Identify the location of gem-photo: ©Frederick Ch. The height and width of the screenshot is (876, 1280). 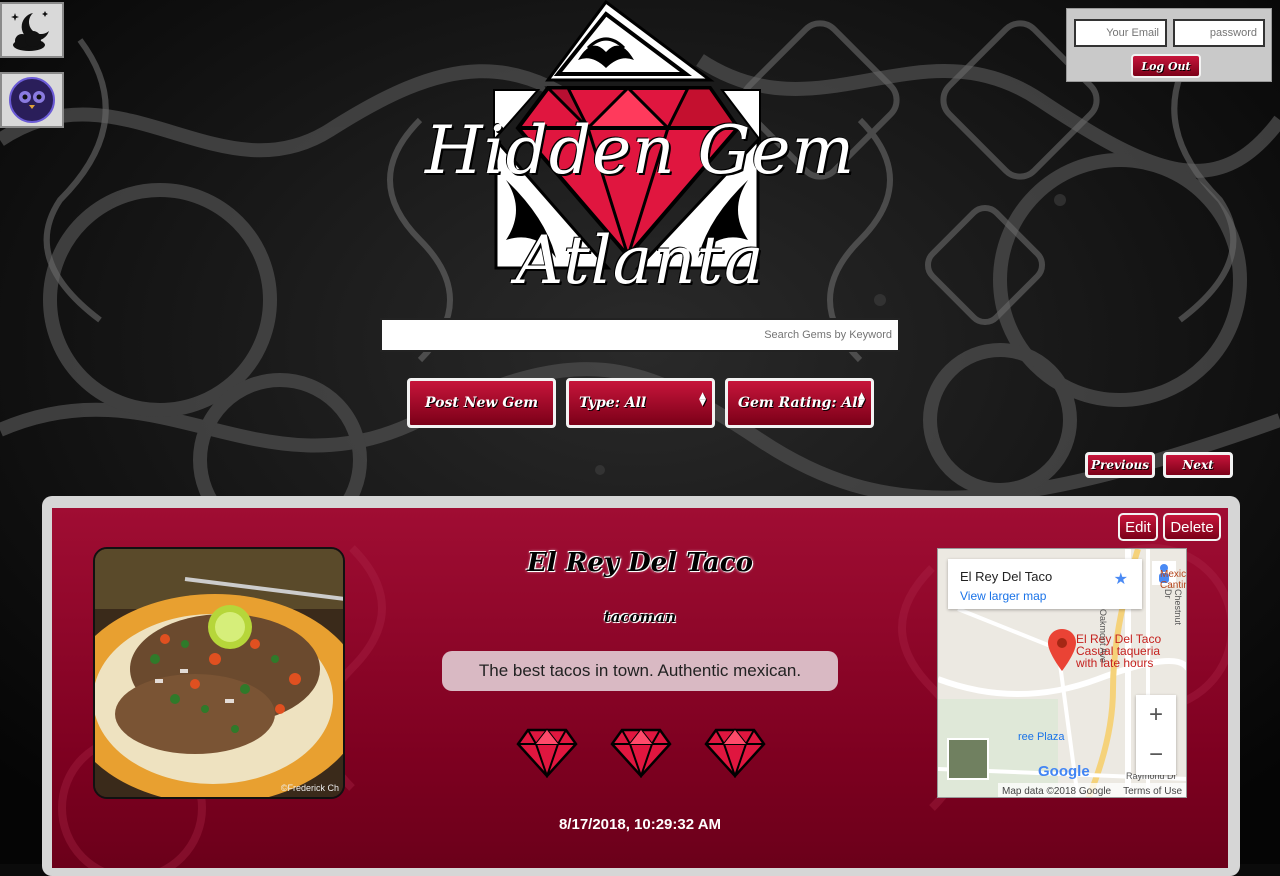
(219, 673).